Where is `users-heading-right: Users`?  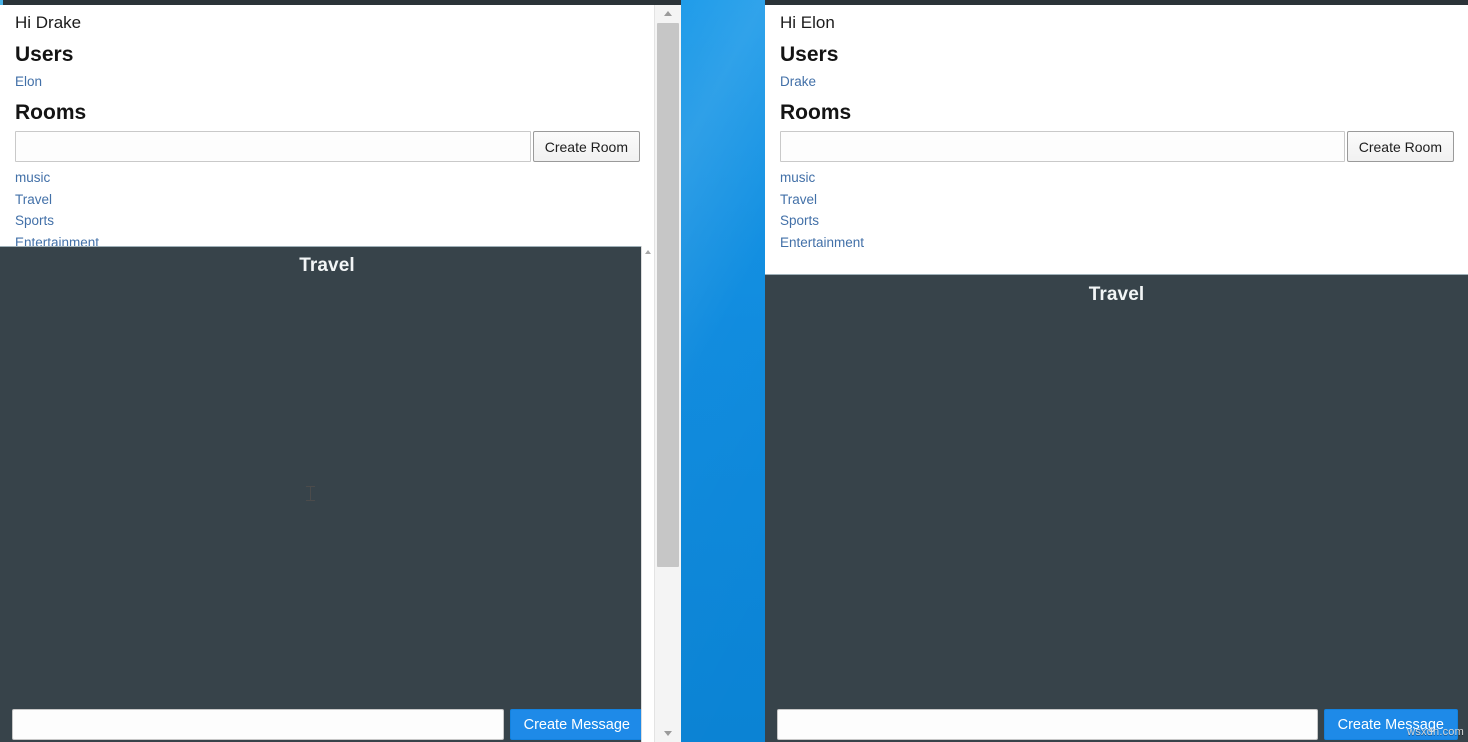
users-heading-right: Users is located at coordinates (809, 55).